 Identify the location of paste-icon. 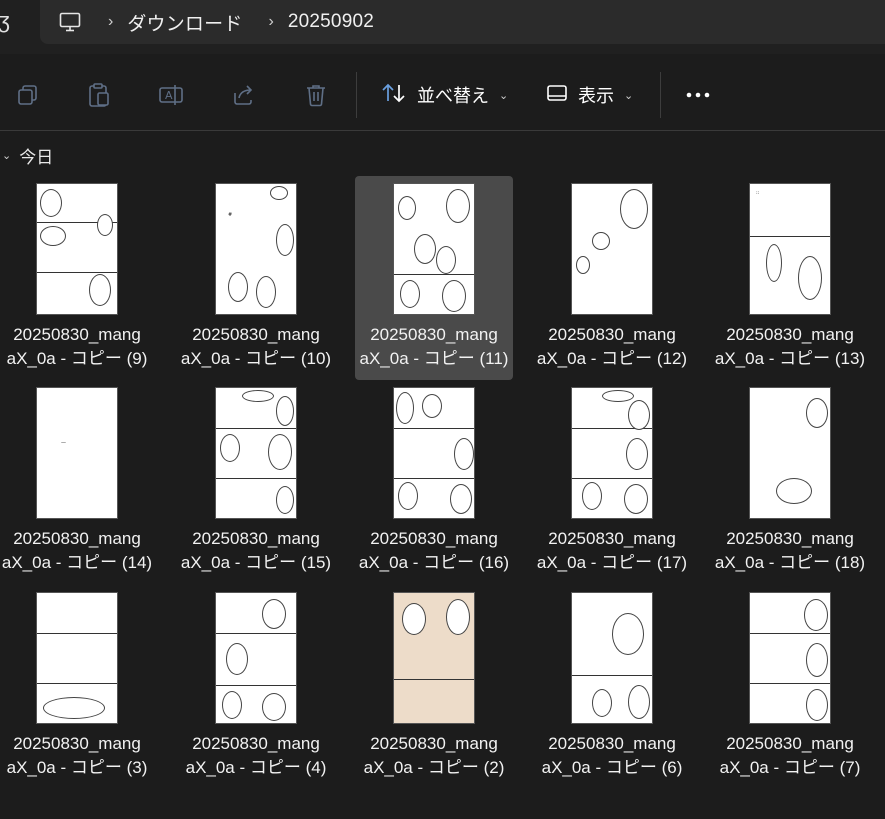
(99, 95).